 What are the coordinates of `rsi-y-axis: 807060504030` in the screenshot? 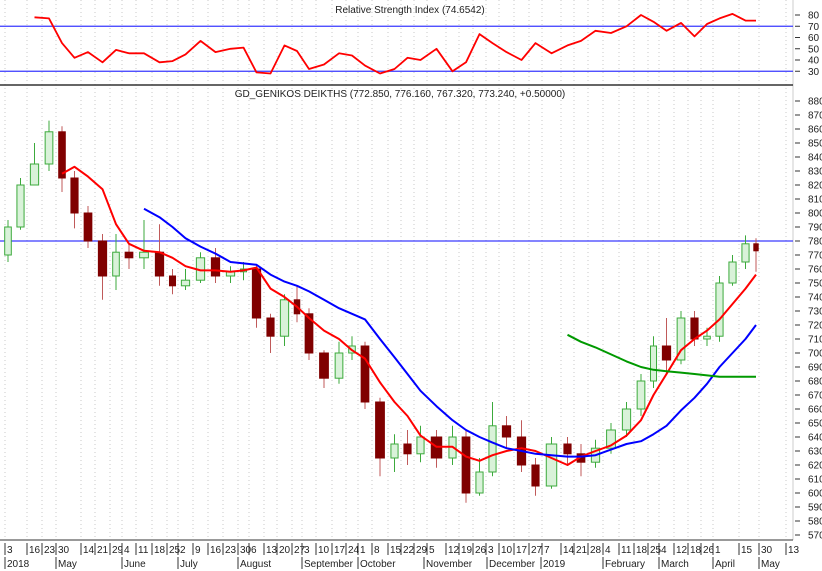 It's located at (807, 44).